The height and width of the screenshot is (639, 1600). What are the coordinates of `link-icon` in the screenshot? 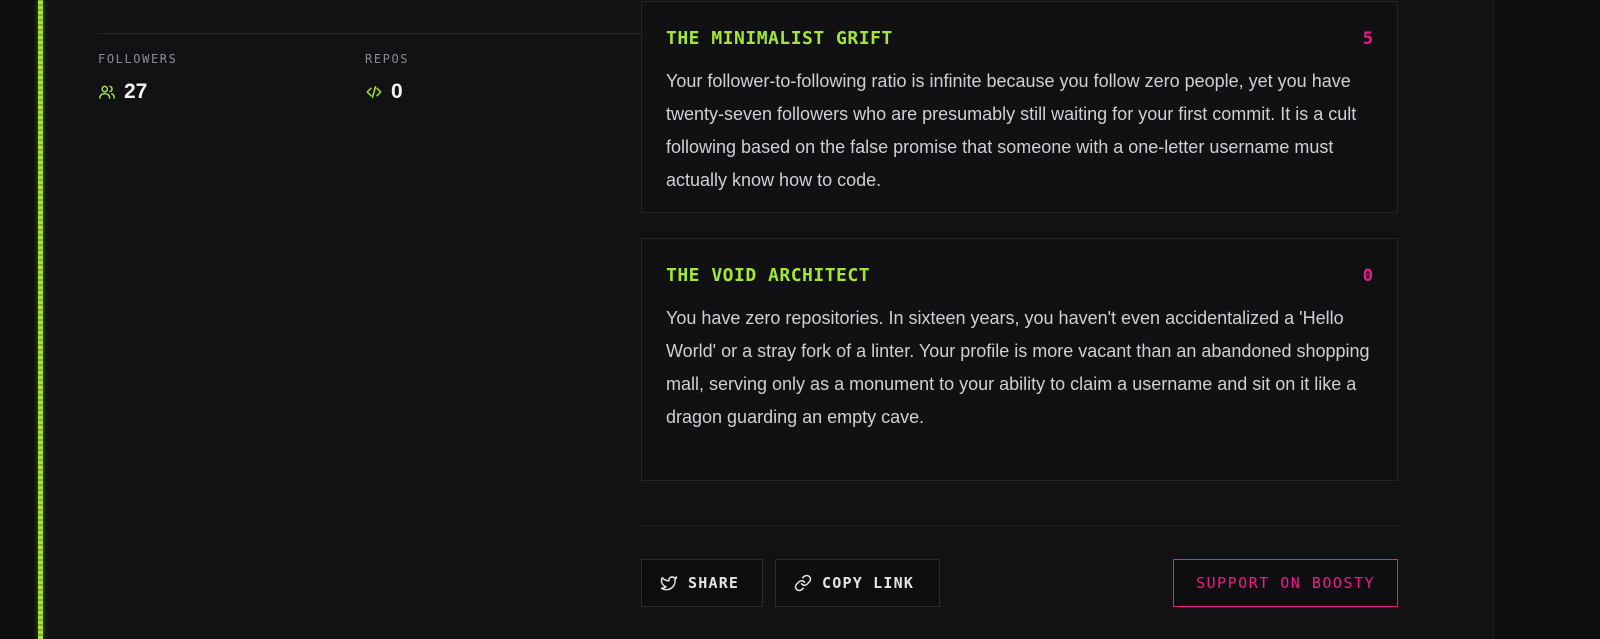 It's located at (803, 583).